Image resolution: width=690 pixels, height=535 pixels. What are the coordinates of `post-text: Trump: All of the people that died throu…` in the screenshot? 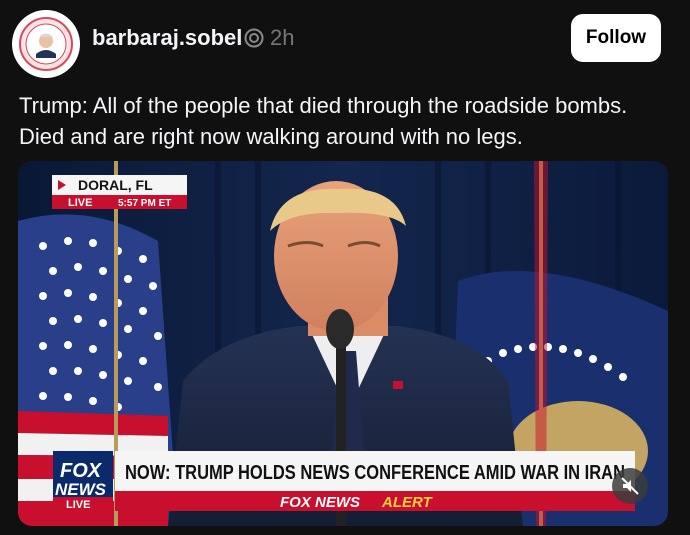 It's located at (323, 121).